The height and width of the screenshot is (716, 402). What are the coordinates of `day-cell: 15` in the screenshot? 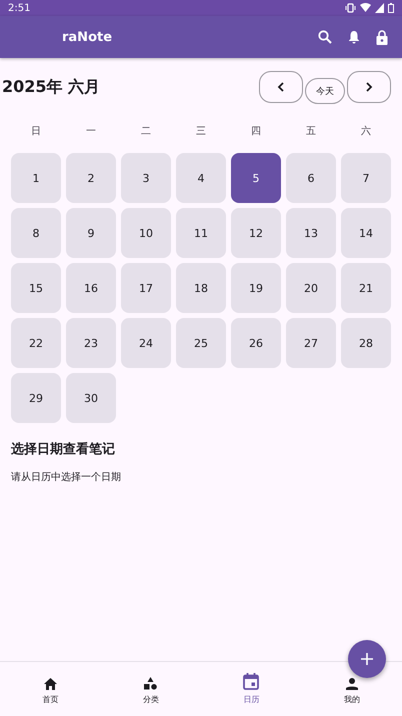 It's located at (36, 288).